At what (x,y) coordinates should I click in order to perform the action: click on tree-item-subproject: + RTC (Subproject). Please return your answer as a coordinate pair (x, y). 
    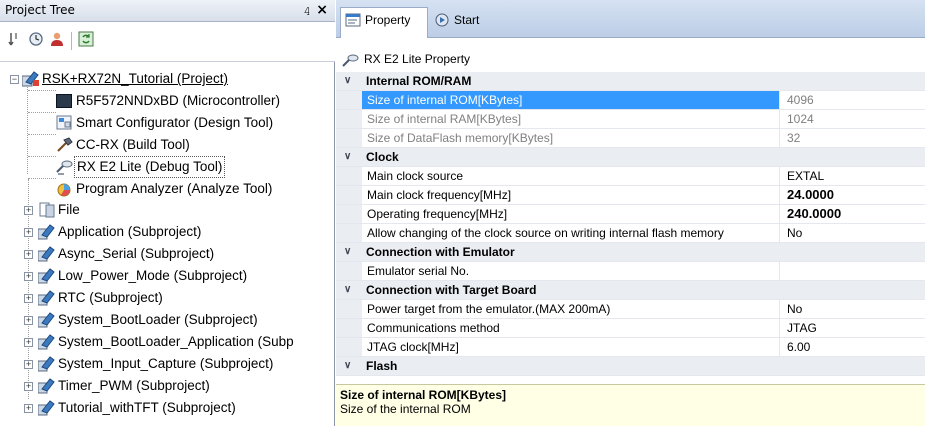
    Looking at the image, I should click on (165, 298).